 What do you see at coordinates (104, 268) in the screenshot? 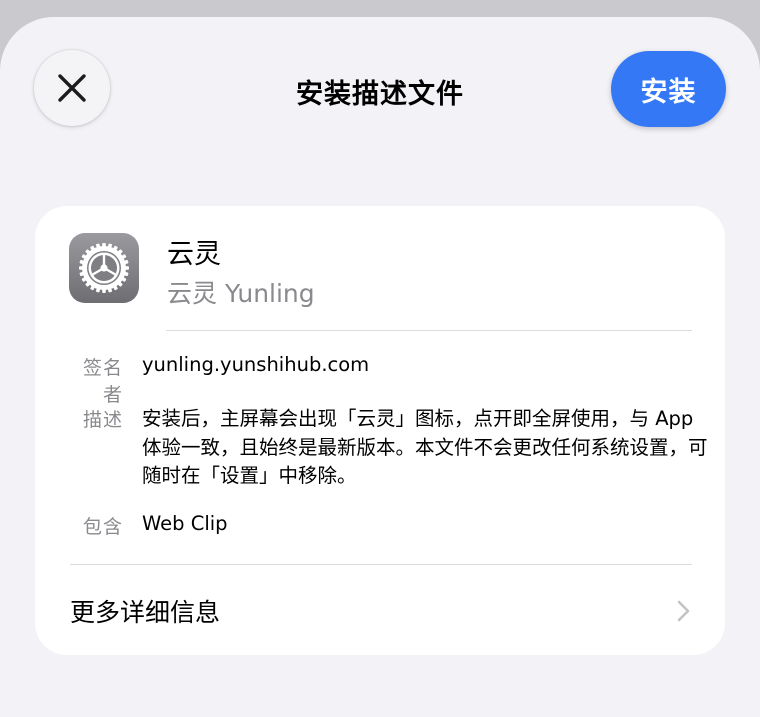
I see `settings-gear-icon` at bounding box center [104, 268].